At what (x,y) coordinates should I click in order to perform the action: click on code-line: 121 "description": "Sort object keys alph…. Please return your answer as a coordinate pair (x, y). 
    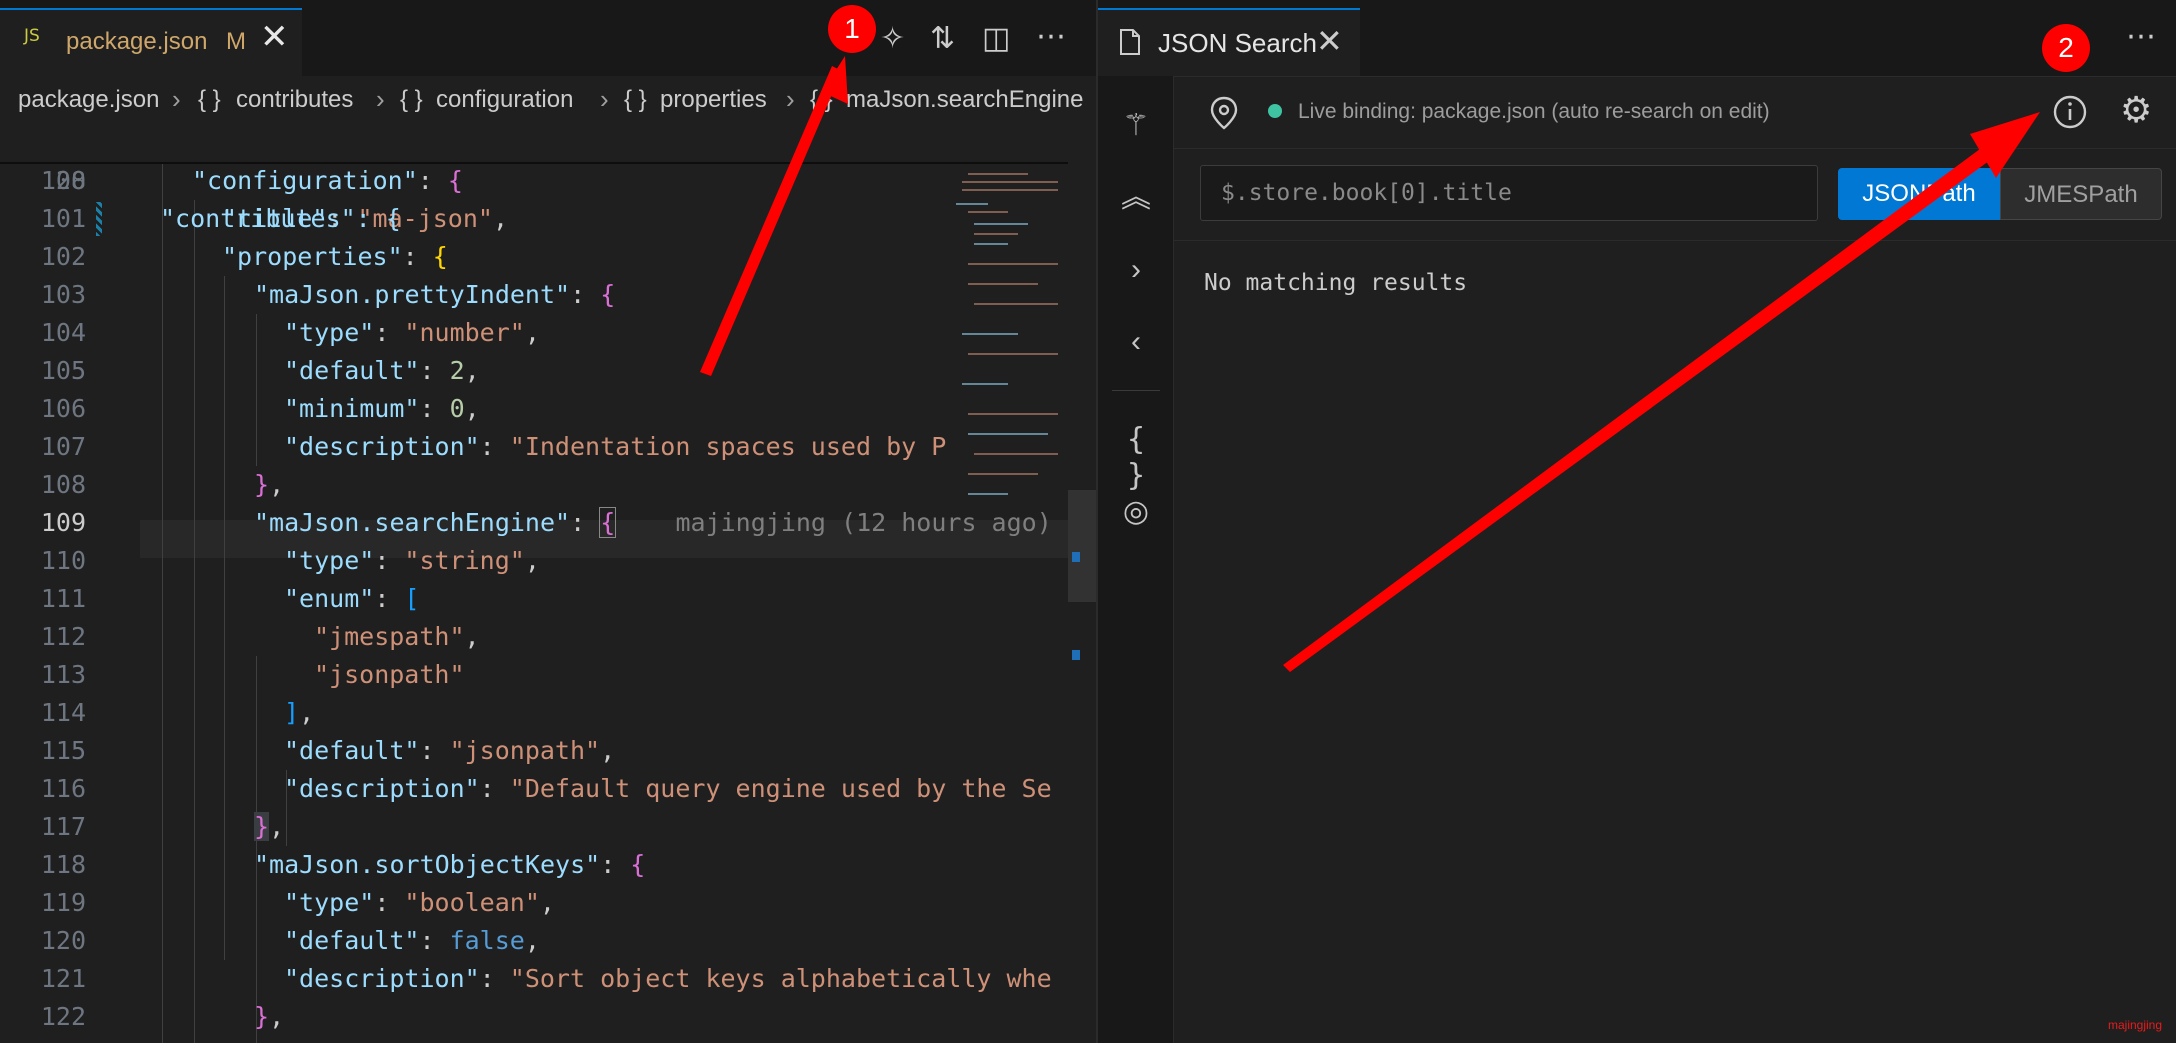
    Looking at the image, I should click on (546, 978).